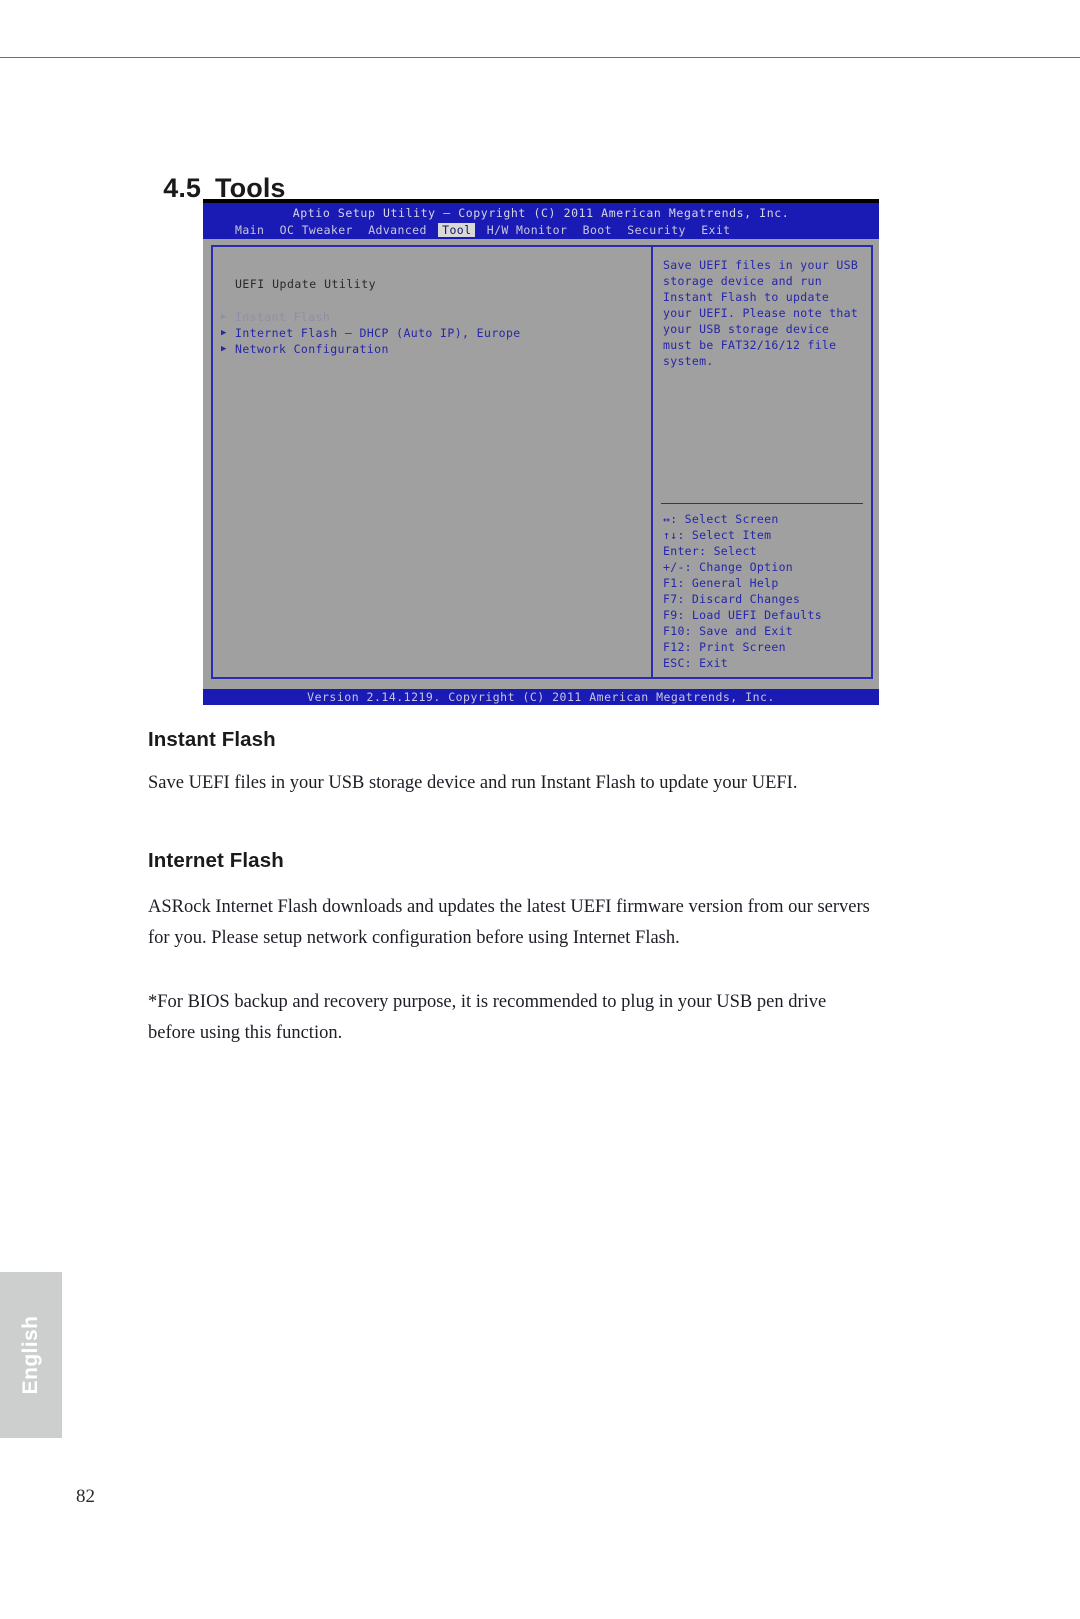 Image resolution: width=1080 pixels, height=1619 pixels. Describe the element at coordinates (312, 349) in the screenshot. I see `bios-list-item-label: Network Configuration` at that location.